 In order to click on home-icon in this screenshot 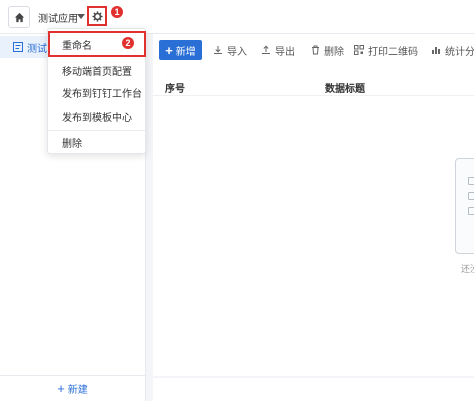, I will do `click(19, 17)`.